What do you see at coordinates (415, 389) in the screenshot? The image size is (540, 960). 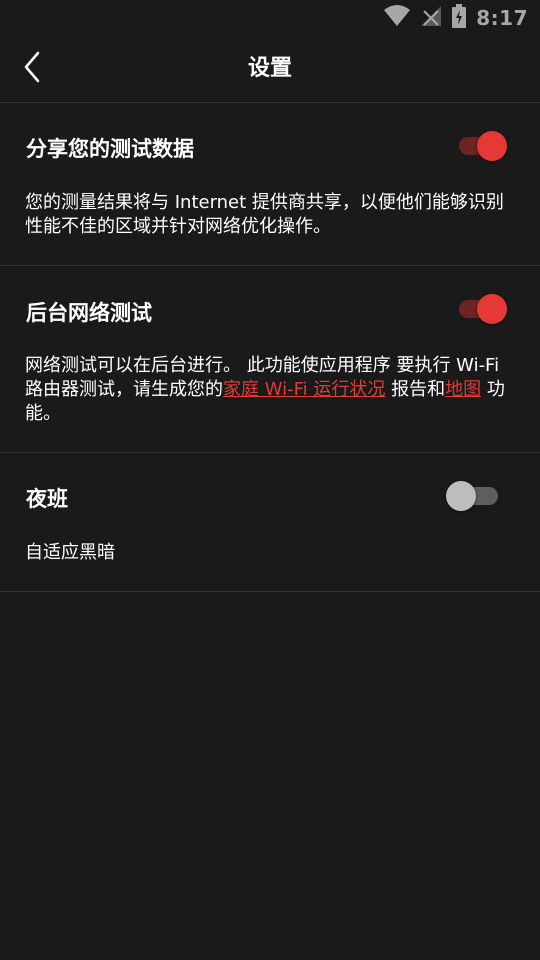 I see `description-text: 报告和` at bounding box center [415, 389].